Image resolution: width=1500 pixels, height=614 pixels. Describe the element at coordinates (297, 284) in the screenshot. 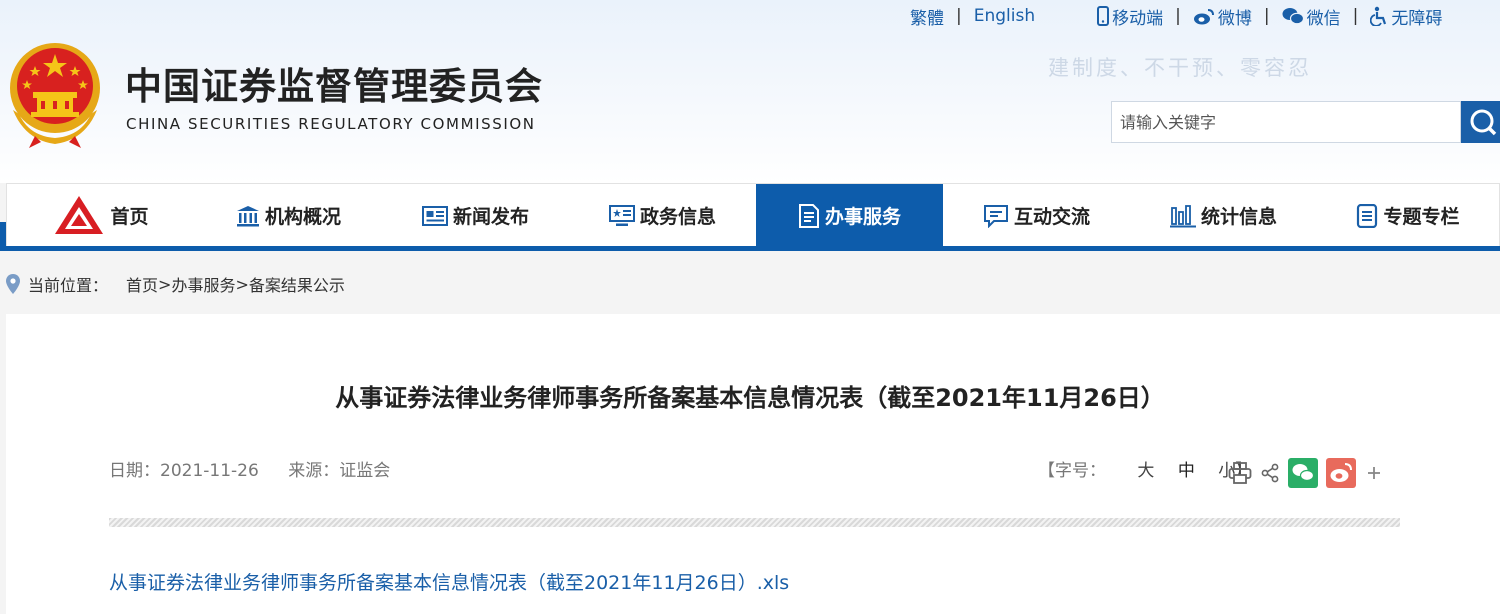

I see `breadcrumb-current-link: 备案结果公示` at that location.